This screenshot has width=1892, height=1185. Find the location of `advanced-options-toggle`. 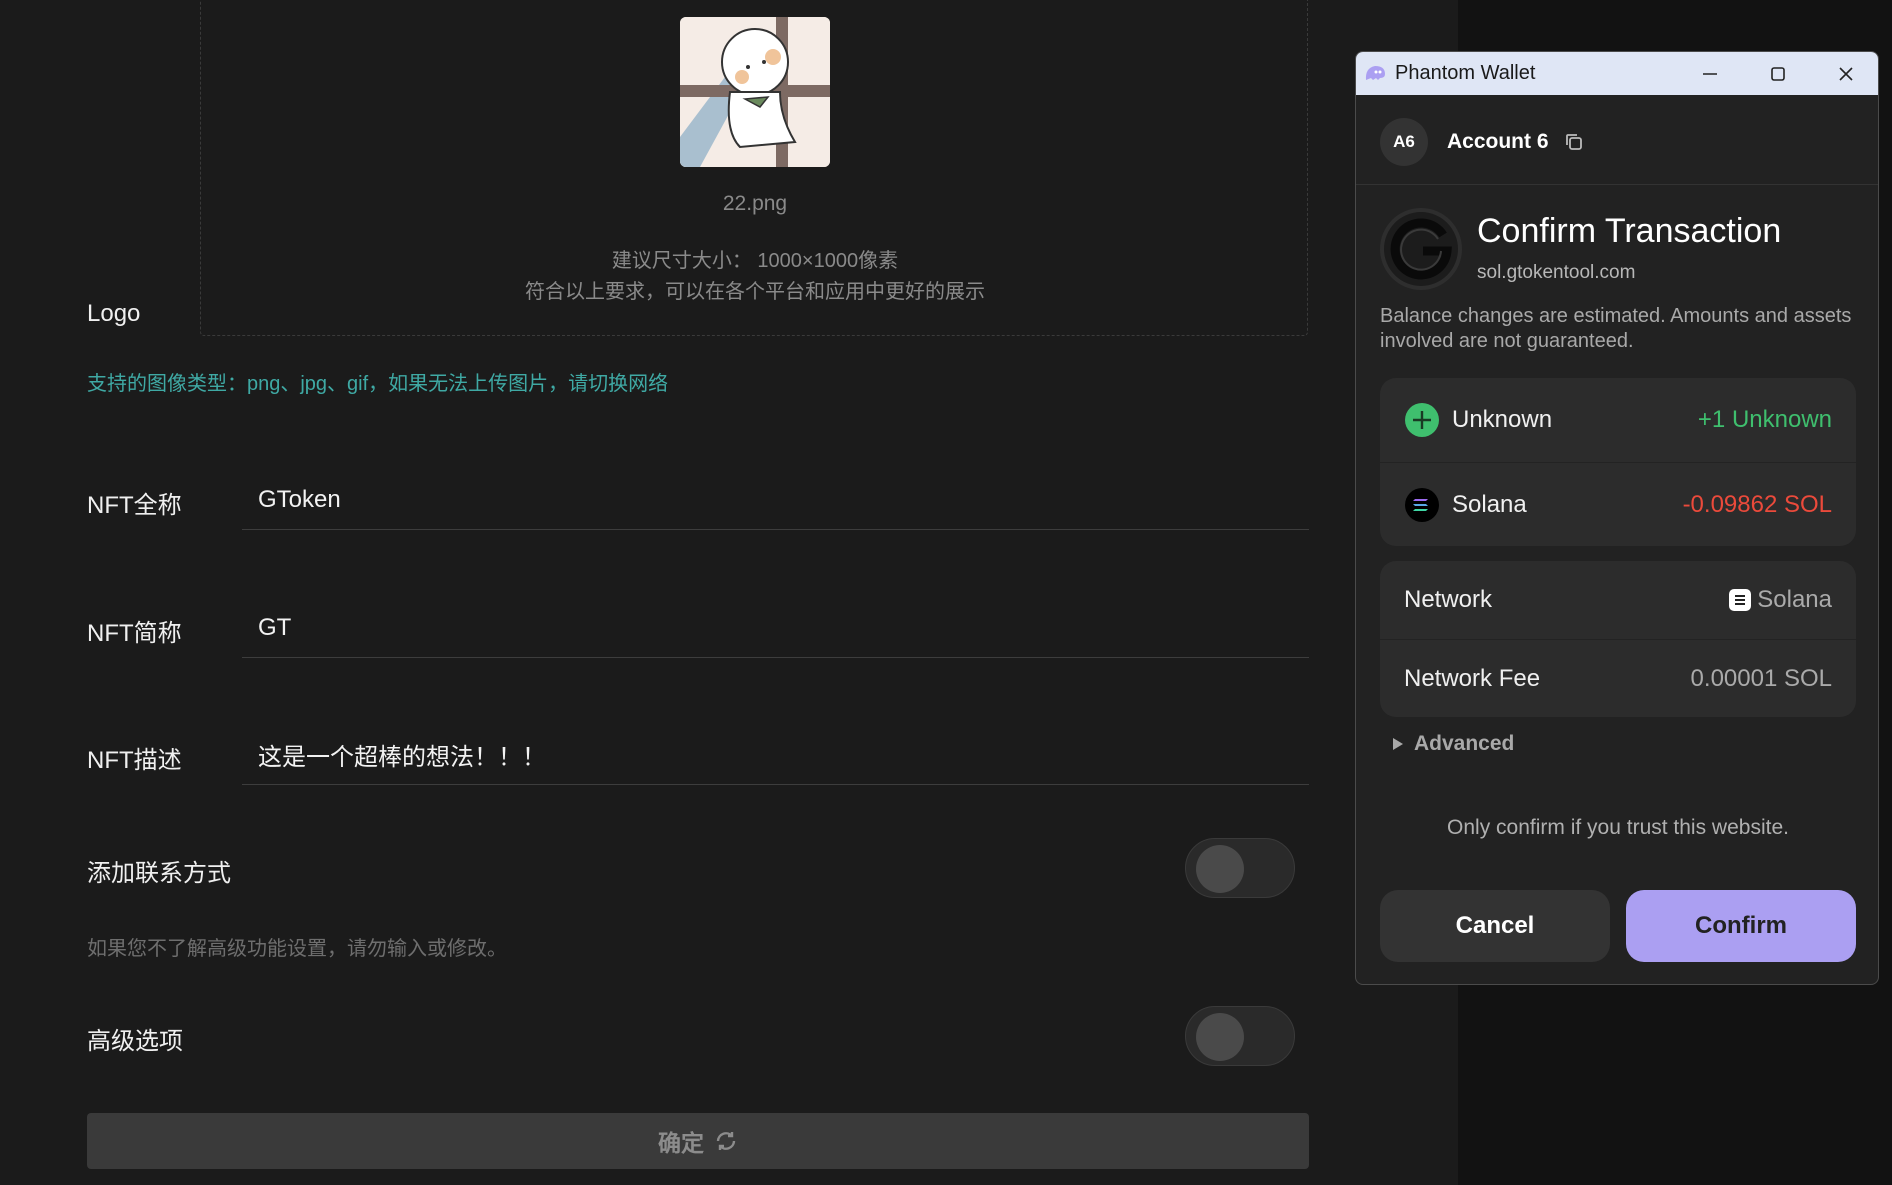

advanced-options-toggle is located at coordinates (1240, 1036).